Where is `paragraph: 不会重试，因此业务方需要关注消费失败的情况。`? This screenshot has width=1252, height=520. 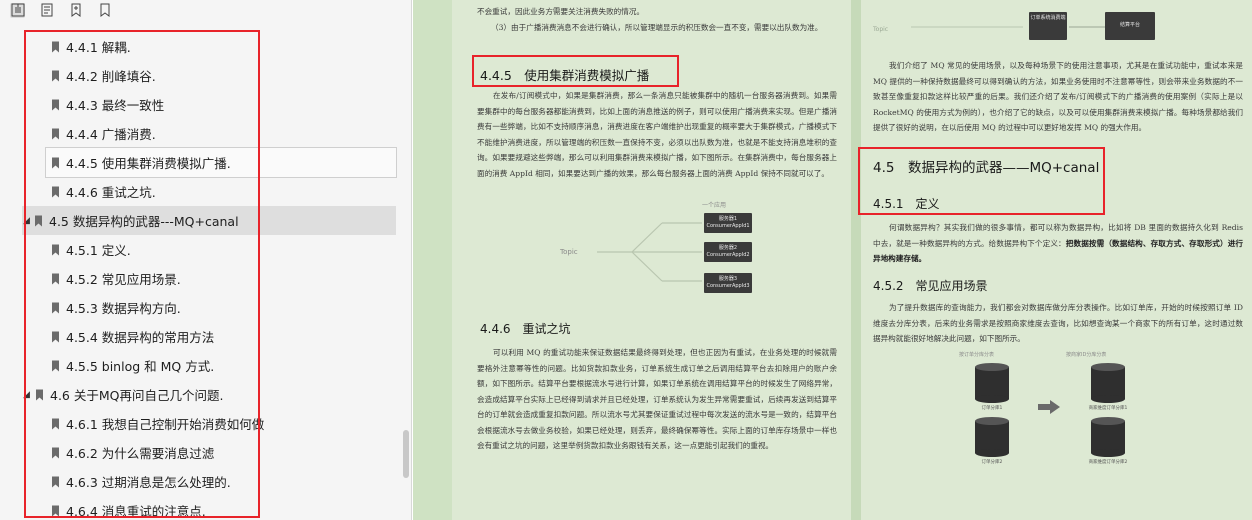
paragraph: 不会重试，因此业务方需要关注消费失败的情况。 is located at coordinates (561, 11).